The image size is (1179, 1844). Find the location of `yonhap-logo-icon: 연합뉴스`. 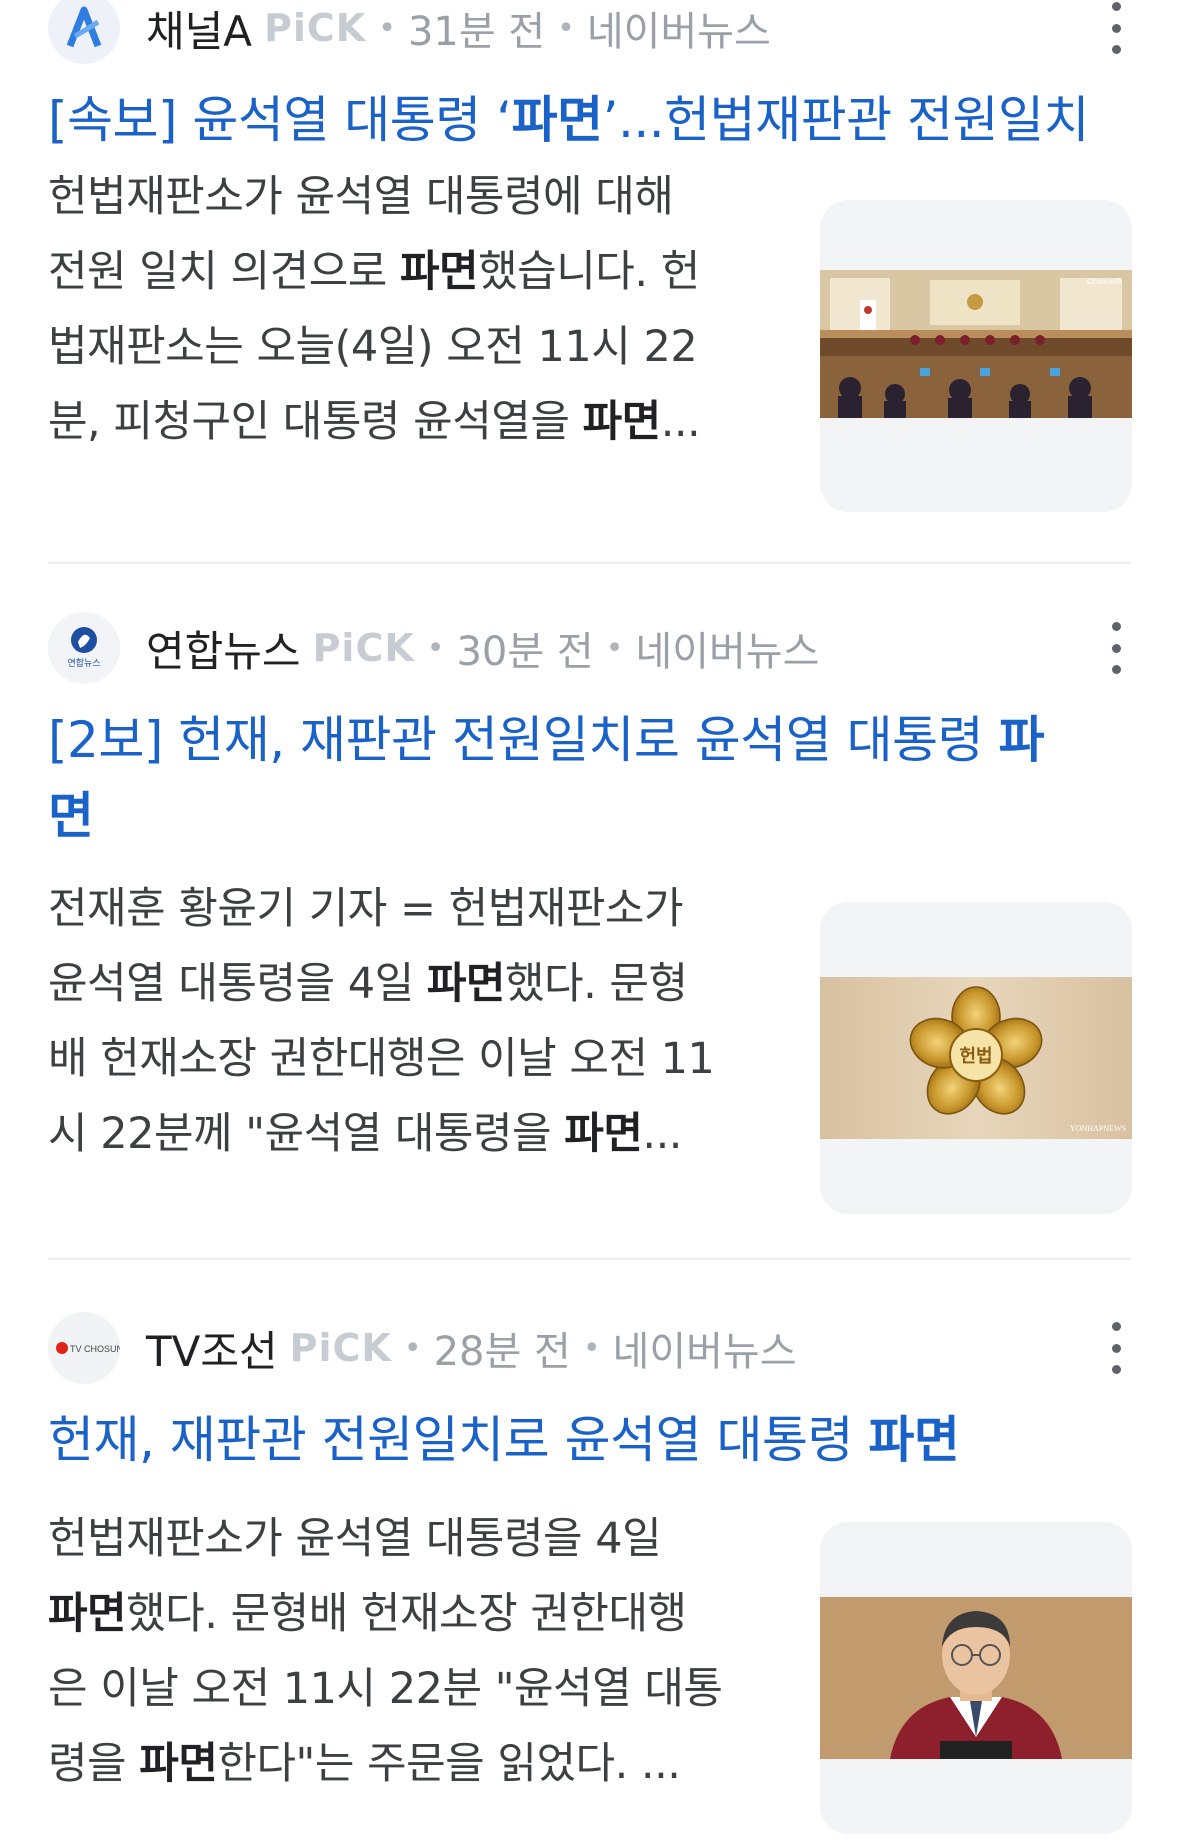

yonhap-logo-icon: 연합뉴스 is located at coordinates (84, 648).